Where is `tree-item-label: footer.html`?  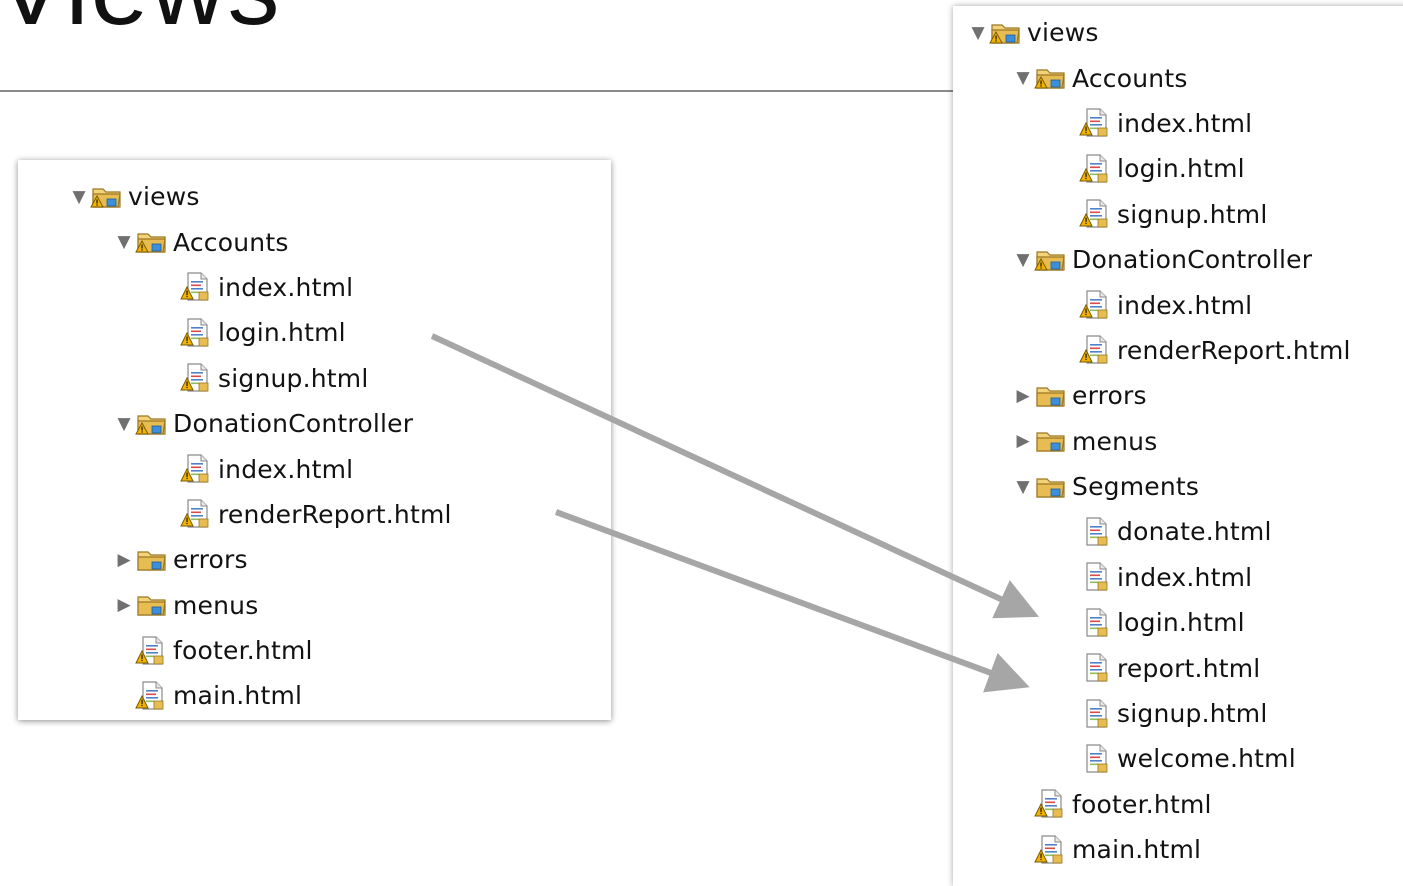
tree-item-label: footer.html is located at coordinates (1142, 804).